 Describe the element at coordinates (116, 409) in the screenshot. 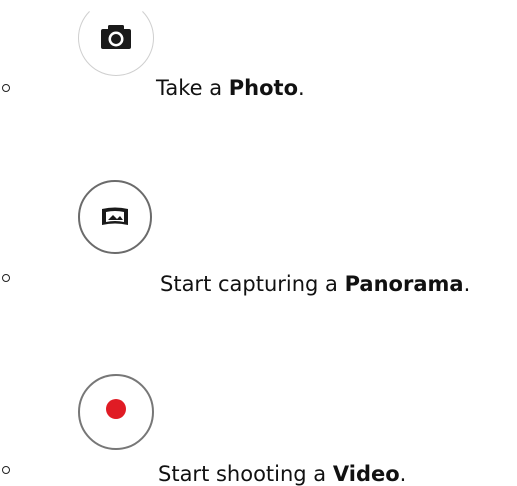

I see `record-icon` at that location.